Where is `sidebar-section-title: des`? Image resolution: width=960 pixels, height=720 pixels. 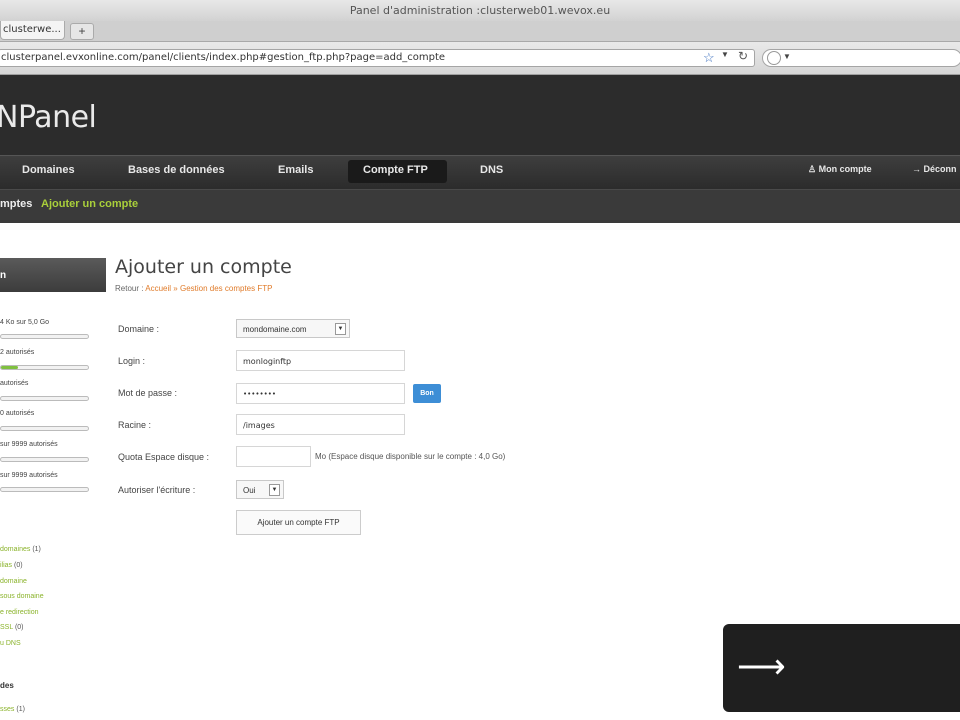
sidebar-section-title: des is located at coordinates (7, 685).